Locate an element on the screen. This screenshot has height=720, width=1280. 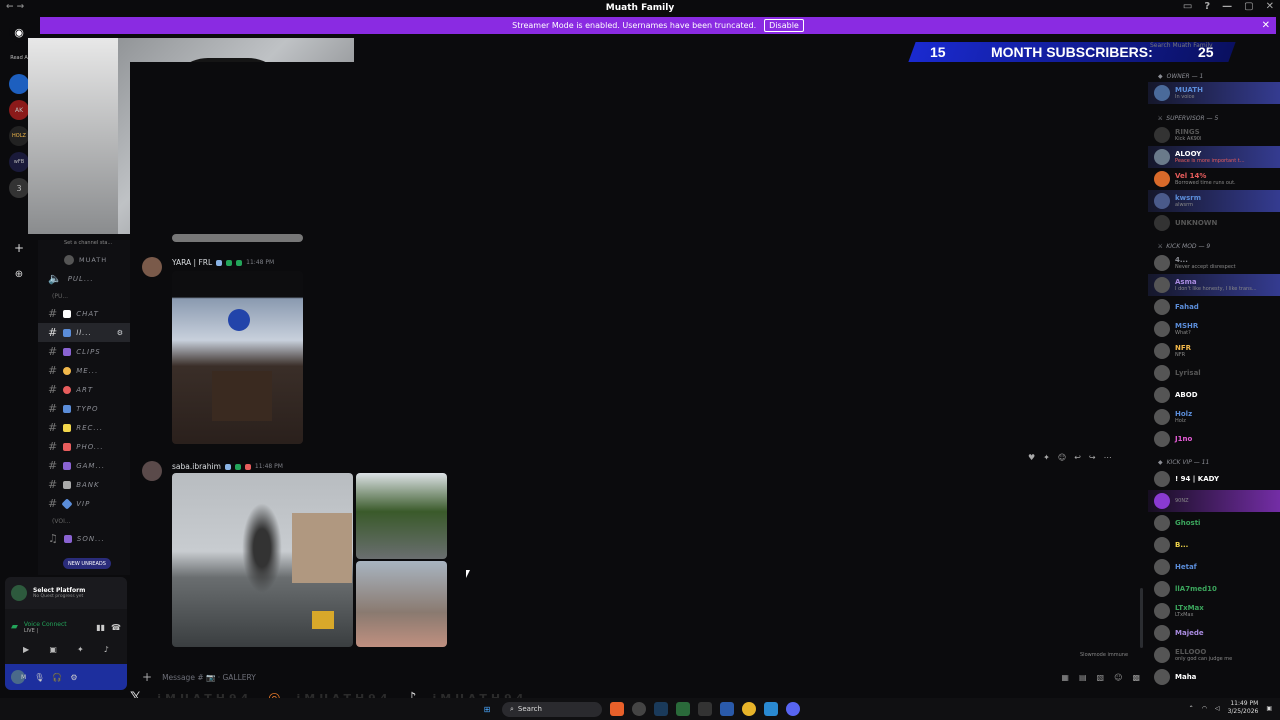
settings-icon: ⚙ is located at coordinates (120, 333).